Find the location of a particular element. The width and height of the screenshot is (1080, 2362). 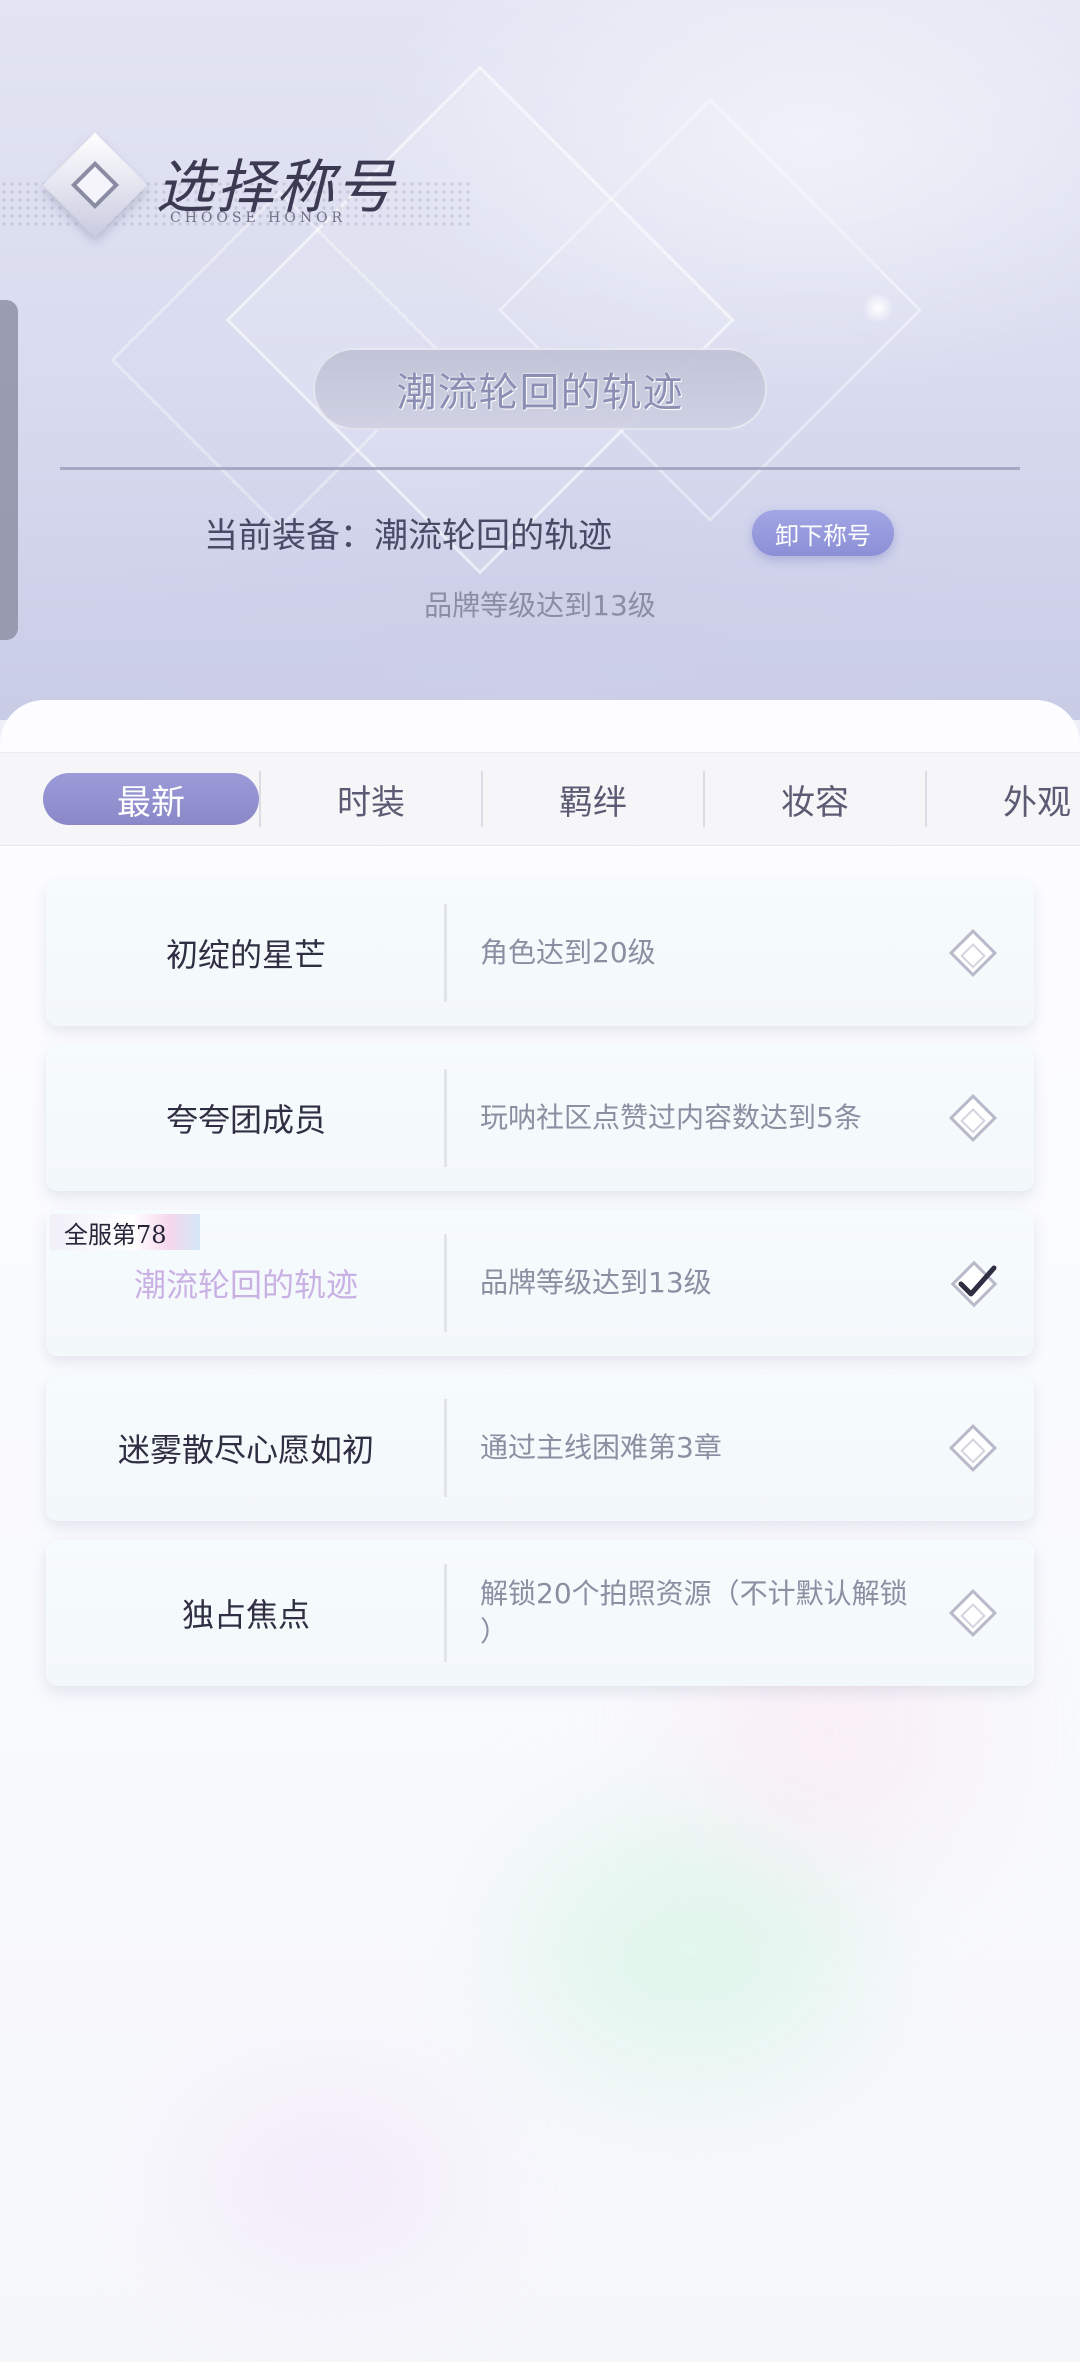

page-subtitle: CHOOSE HONOR is located at coordinates (258, 218).